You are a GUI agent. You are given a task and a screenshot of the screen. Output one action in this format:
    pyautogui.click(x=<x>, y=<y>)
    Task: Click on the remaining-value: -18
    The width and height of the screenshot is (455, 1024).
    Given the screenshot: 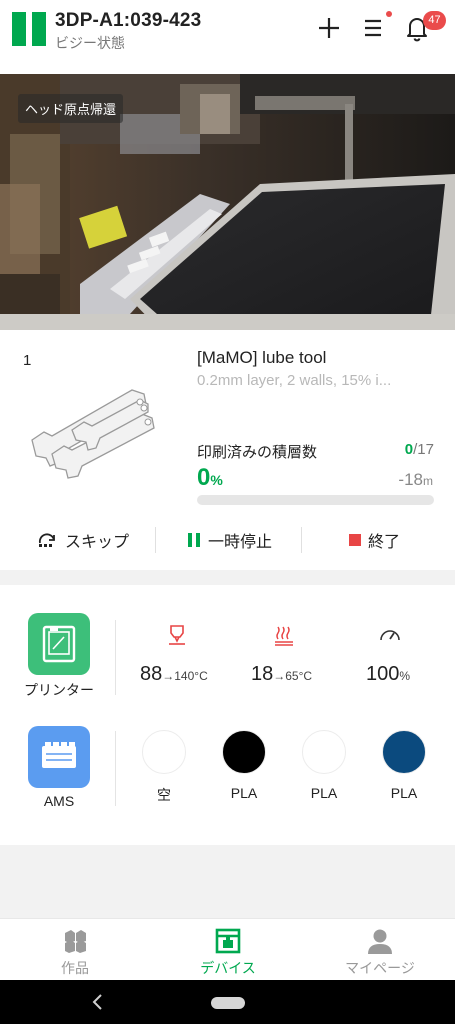 What is the action you would take?
    pyautogui.click(x=410, y=479)
    